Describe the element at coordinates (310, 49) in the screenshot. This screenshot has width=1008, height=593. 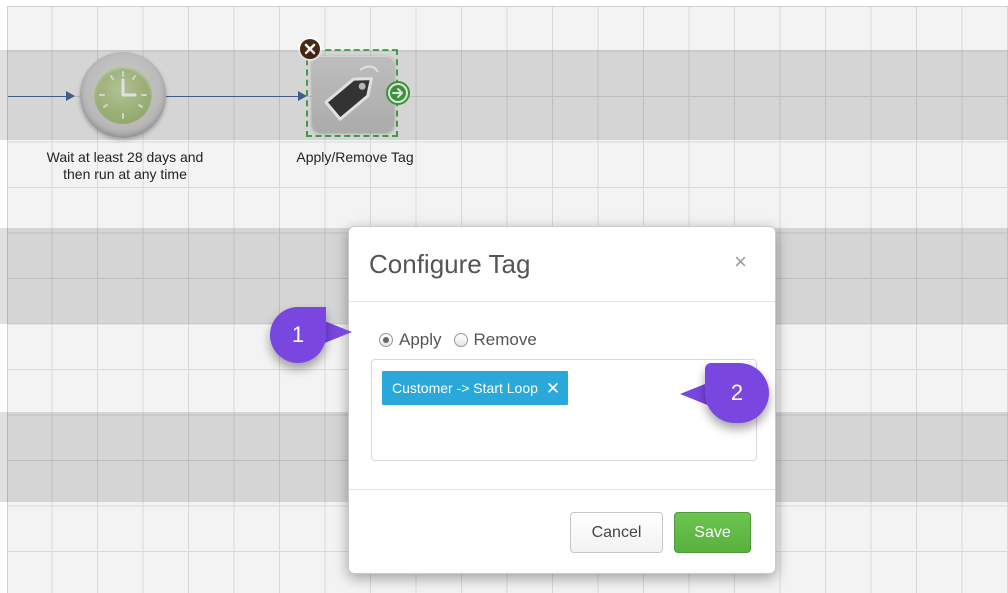
I see `close-circle-icon` at that location.